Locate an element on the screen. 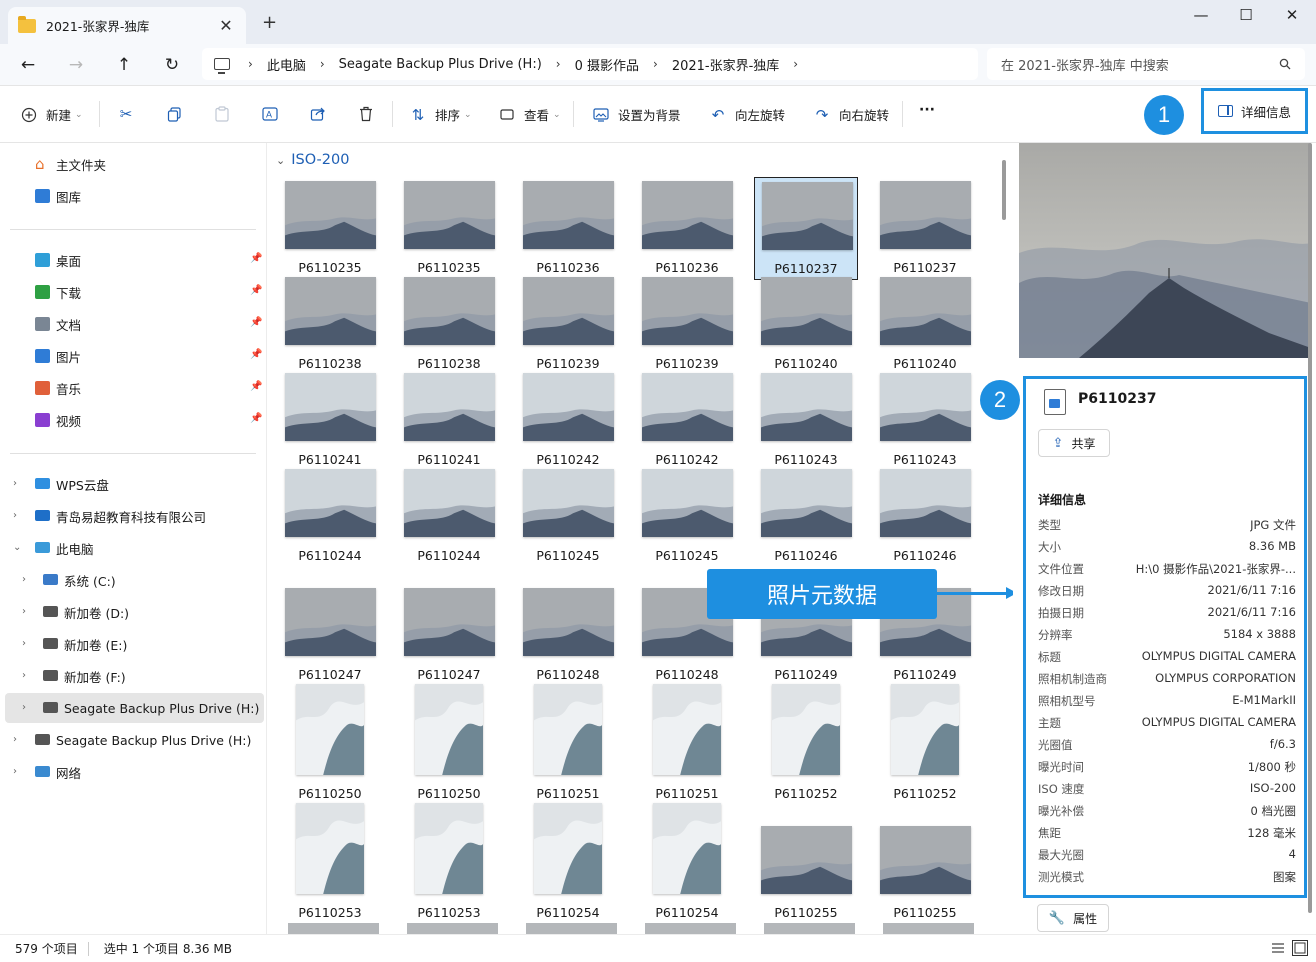  new-button: 新建 ⌄ is located at coordinates (51, 114).